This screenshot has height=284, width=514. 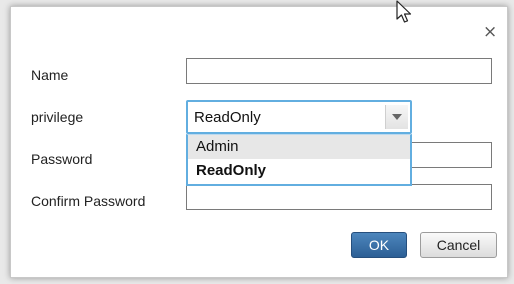 I want to click on privilege-options-list: Admin ReadOnly, so click(x=299, y=160).